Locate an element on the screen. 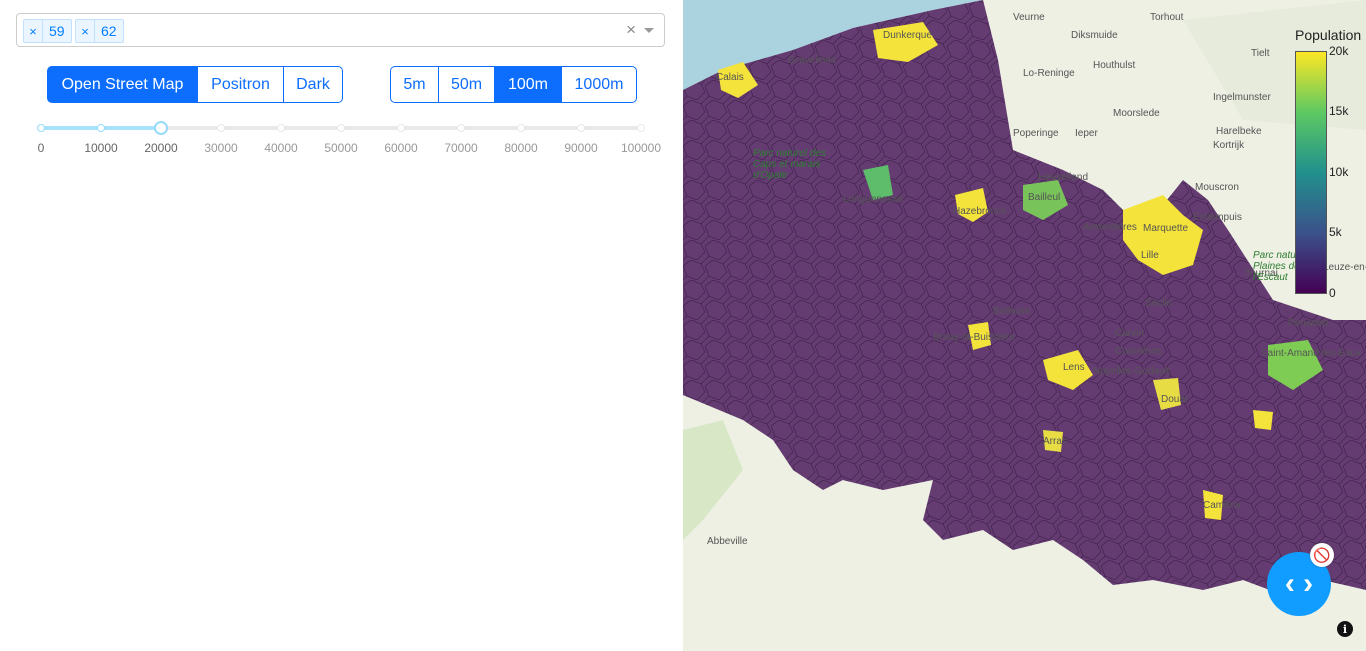 This screenshot has width=1366, height=651. map-place-label: Lo-Reninge is located at coordinates (1049, 73).